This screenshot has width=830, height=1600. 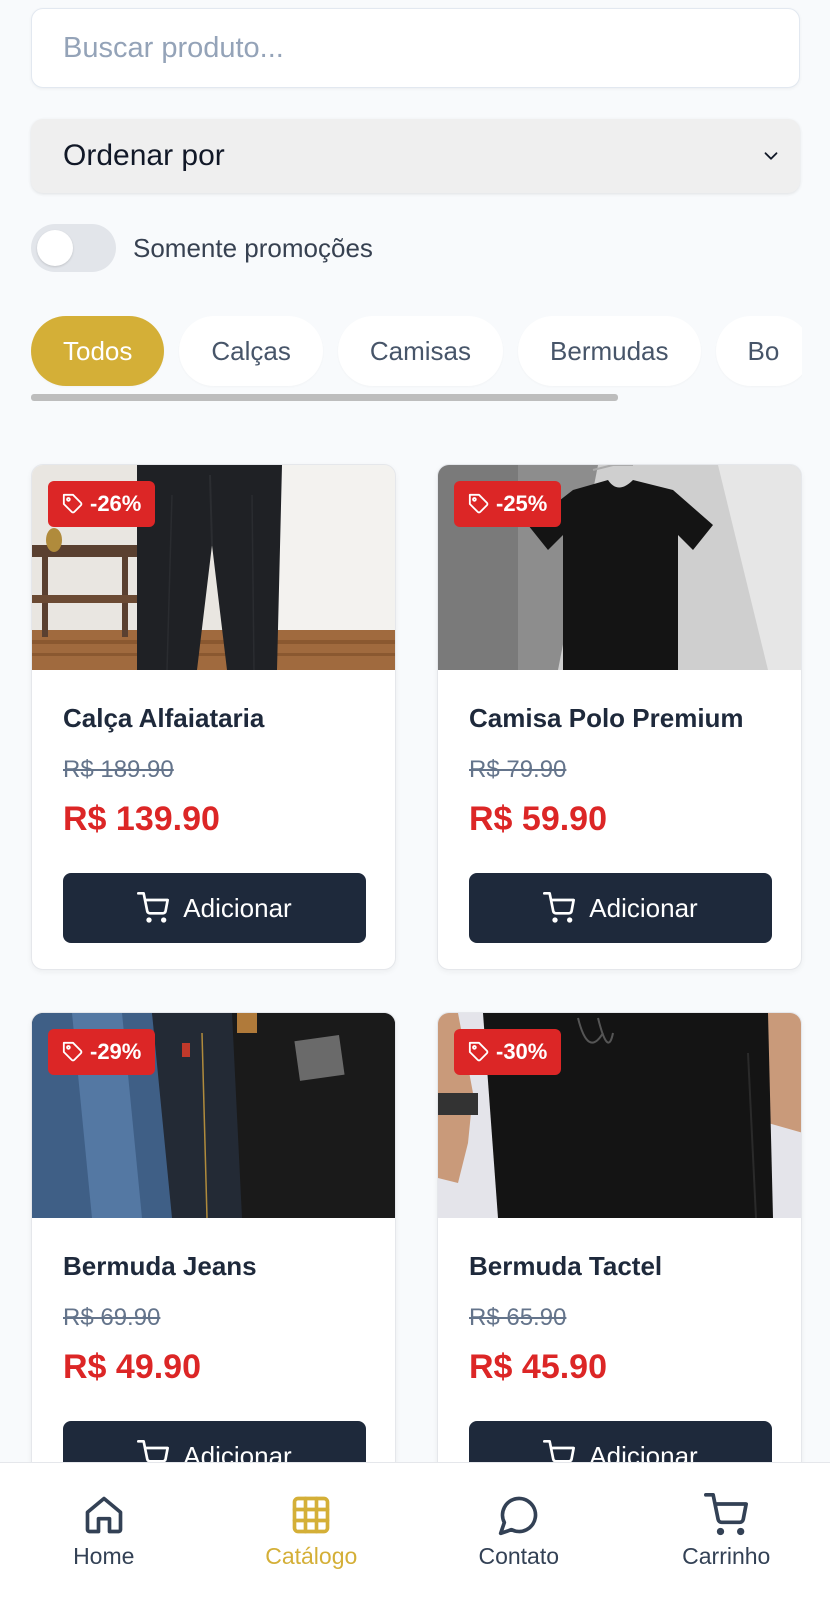 I want to click on promo-toggle-label: Somente promoções, so click(x=253, y=247).